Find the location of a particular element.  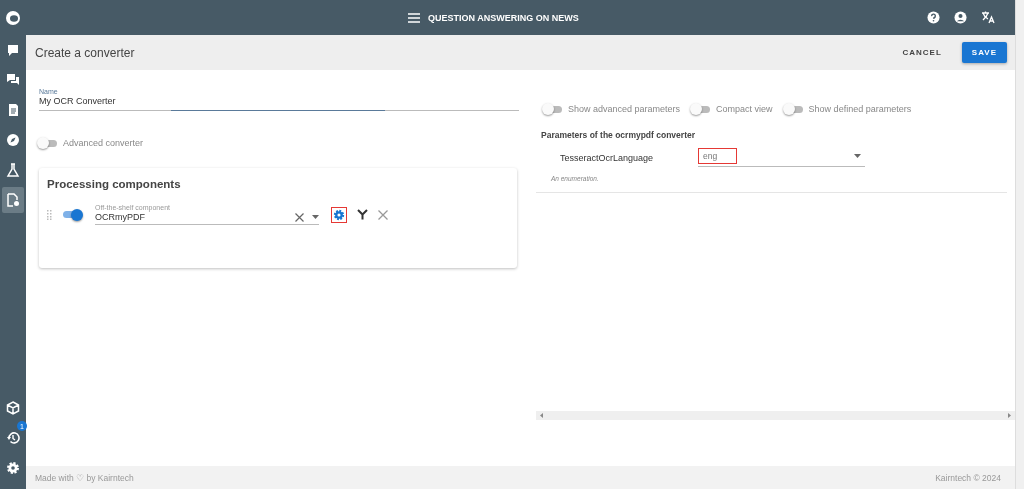

parameter-select: eng is located at coordinates (781, 157).